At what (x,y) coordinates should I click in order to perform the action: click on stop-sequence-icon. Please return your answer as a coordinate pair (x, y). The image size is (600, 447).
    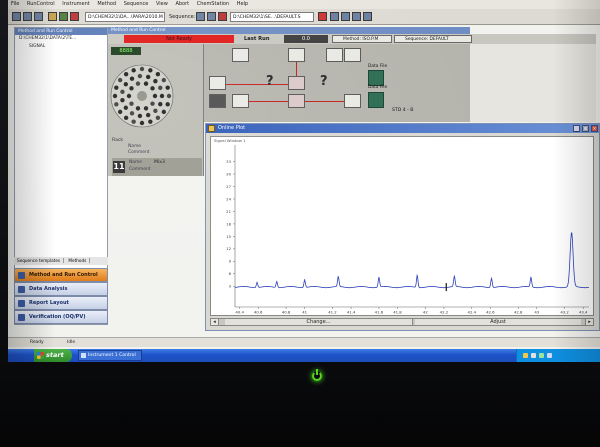
    Looking at the image, I should click on (222, 16).